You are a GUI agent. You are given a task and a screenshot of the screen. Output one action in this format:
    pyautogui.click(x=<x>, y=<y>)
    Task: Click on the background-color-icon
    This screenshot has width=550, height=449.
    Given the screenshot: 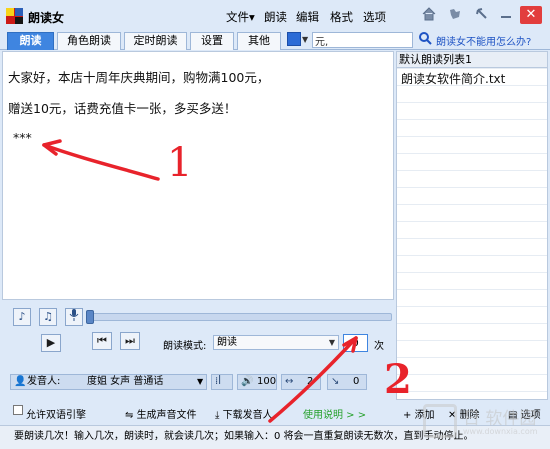 What is the action you would take?
    pyautogui.click(x=294, y=39)
    